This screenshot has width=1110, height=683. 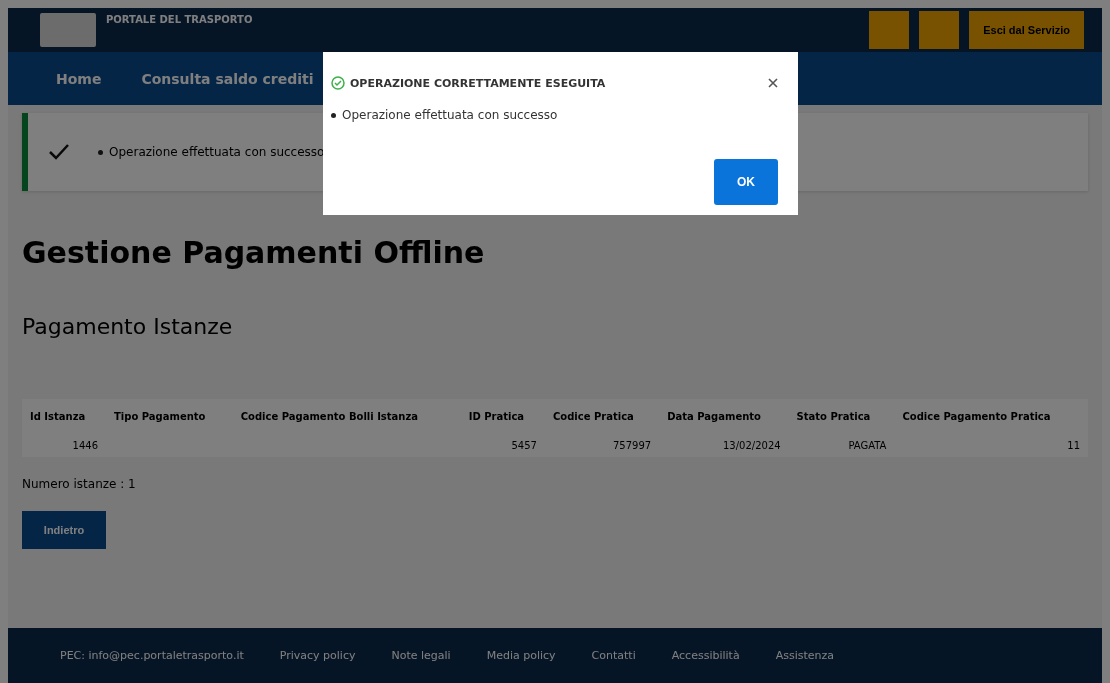 I want to click on table-cell: 5457, so click(x=502, y=445).